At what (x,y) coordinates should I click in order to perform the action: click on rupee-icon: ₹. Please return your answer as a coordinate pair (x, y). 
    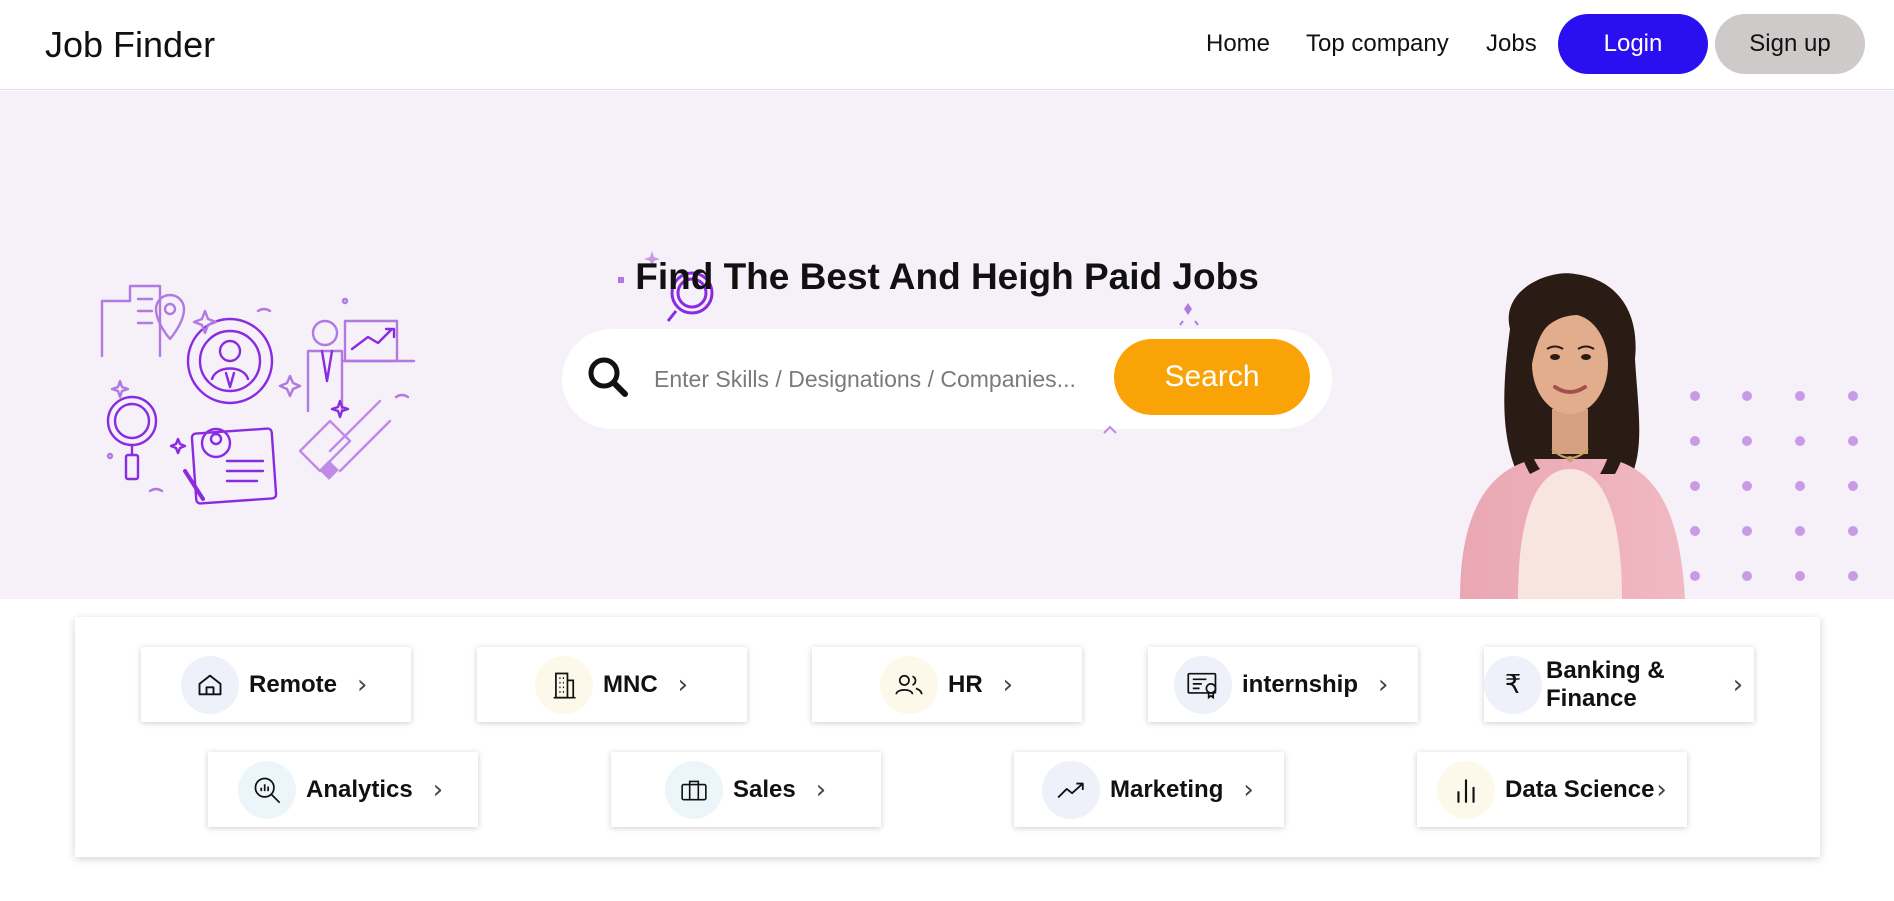
    Looking at the image, I should click on (1513, 684).